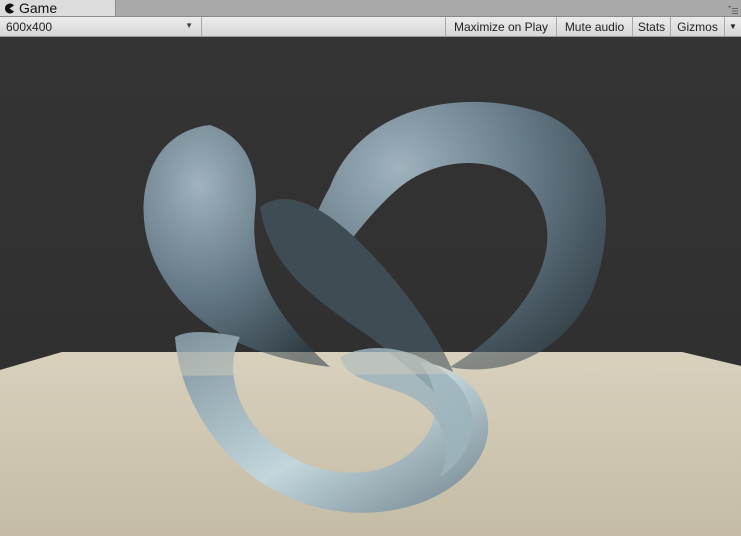  I want to click on resolution-dropdown: 600x400 ▼, so click(101, 26).